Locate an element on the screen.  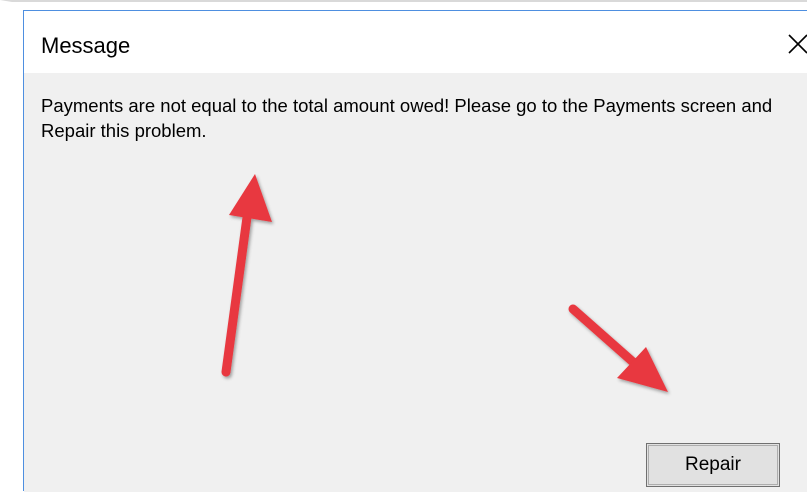
close-button is located at coordinates (791, 44).